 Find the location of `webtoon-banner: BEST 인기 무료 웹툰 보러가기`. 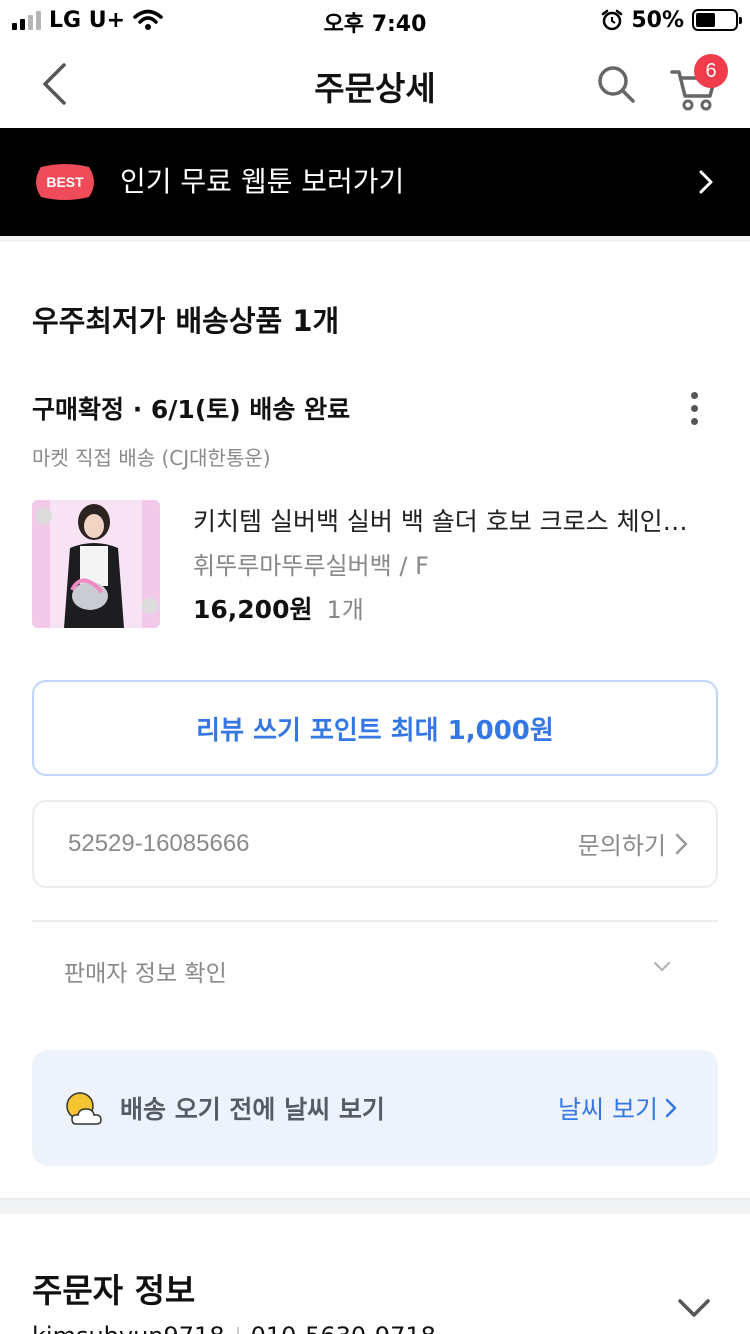

webtoon-banner: BEST 인기 무료 웹툰 보러가기 is located at coordinates (375, 182).